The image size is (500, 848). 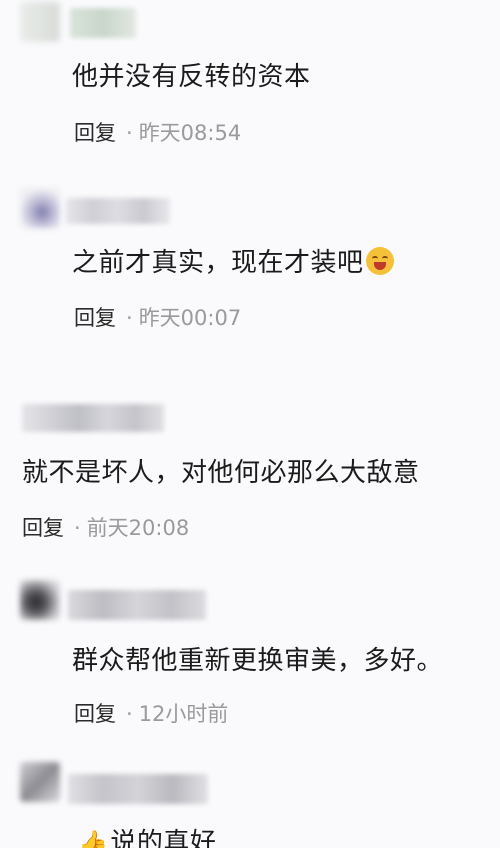 What do you see at coordinates (221, 473) in the screenshot?
I see `comment-text: 就不是坏人，对他何必那么大敌意` at bounding box center [221, 473].